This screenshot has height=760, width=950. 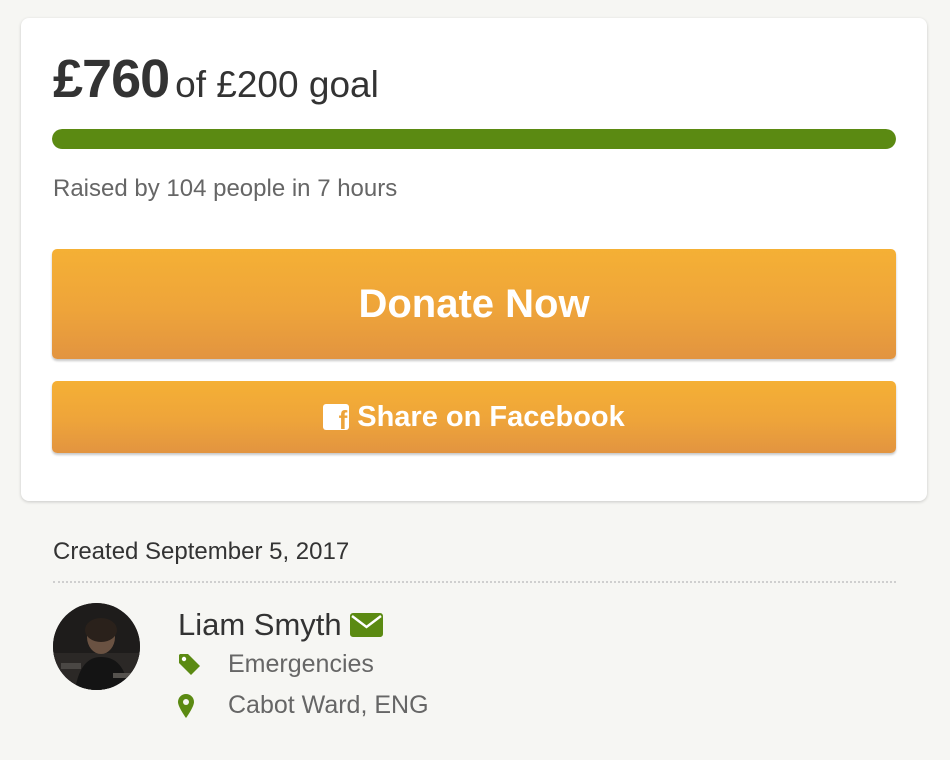 What do you see at coordinates (328, 705) in the screenshot?
I see `location-text: Cabot Ward, ENG` at bounding box center [328, 705].